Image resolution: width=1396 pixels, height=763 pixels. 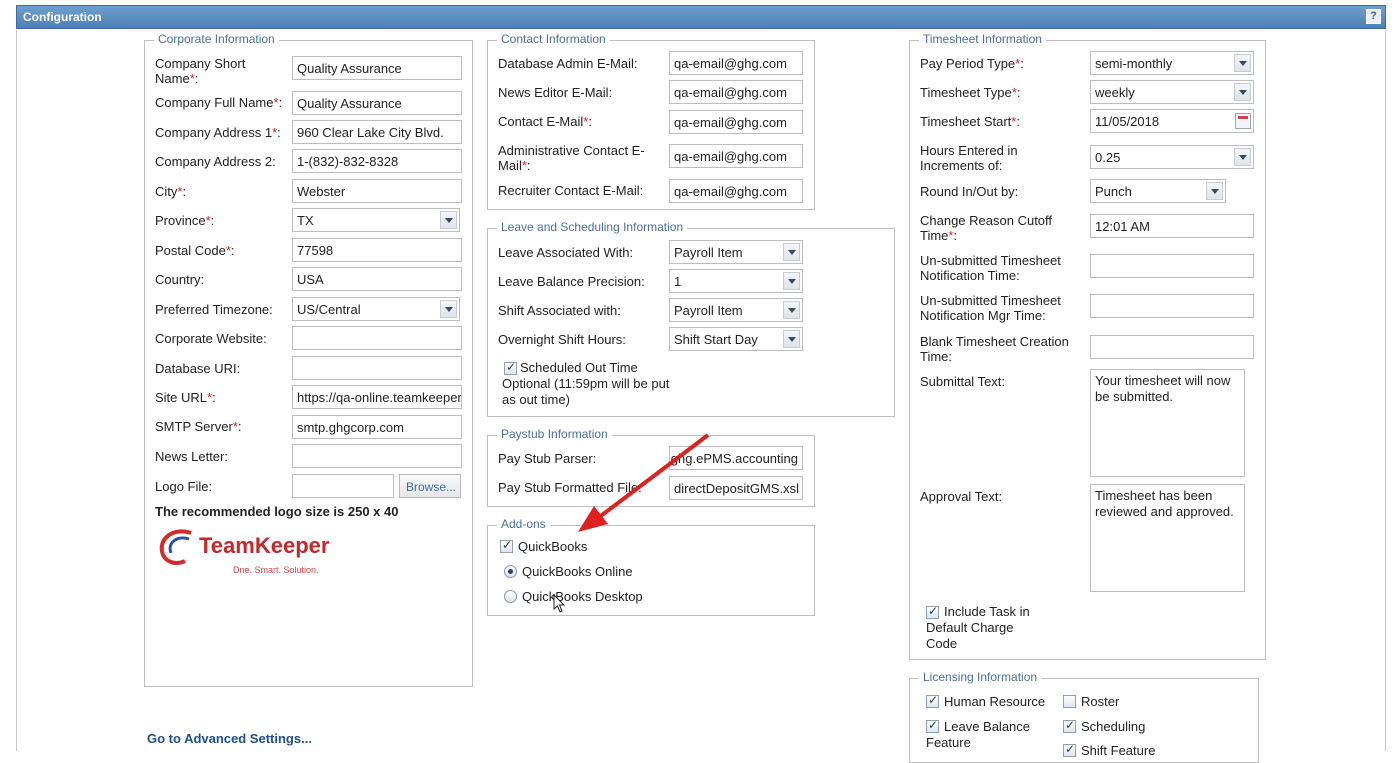 I want to click on shift-feature-label: Shift Feature, so click(x=1118, y=750).